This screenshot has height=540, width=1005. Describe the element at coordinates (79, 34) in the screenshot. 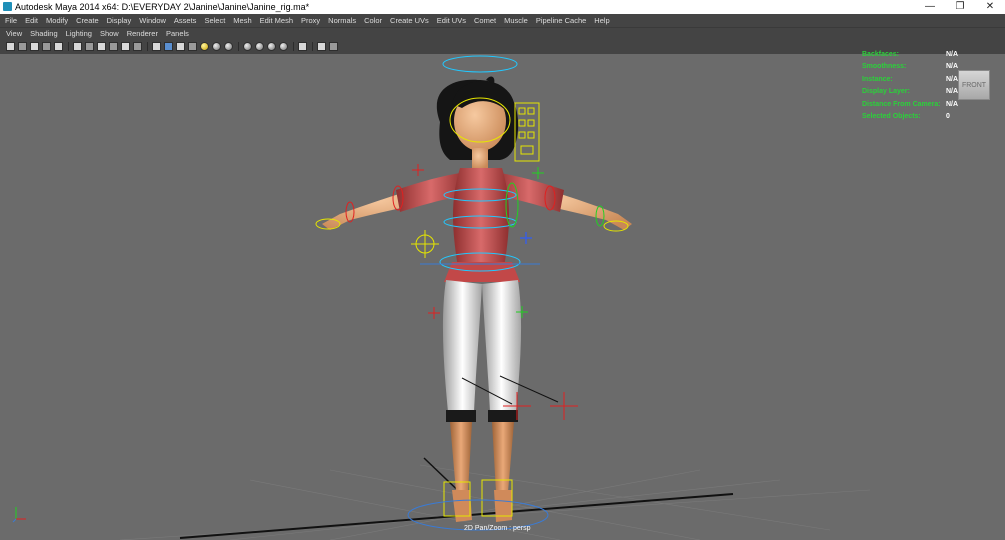

I see `panel-menu-lighting: Lighting` at that location.